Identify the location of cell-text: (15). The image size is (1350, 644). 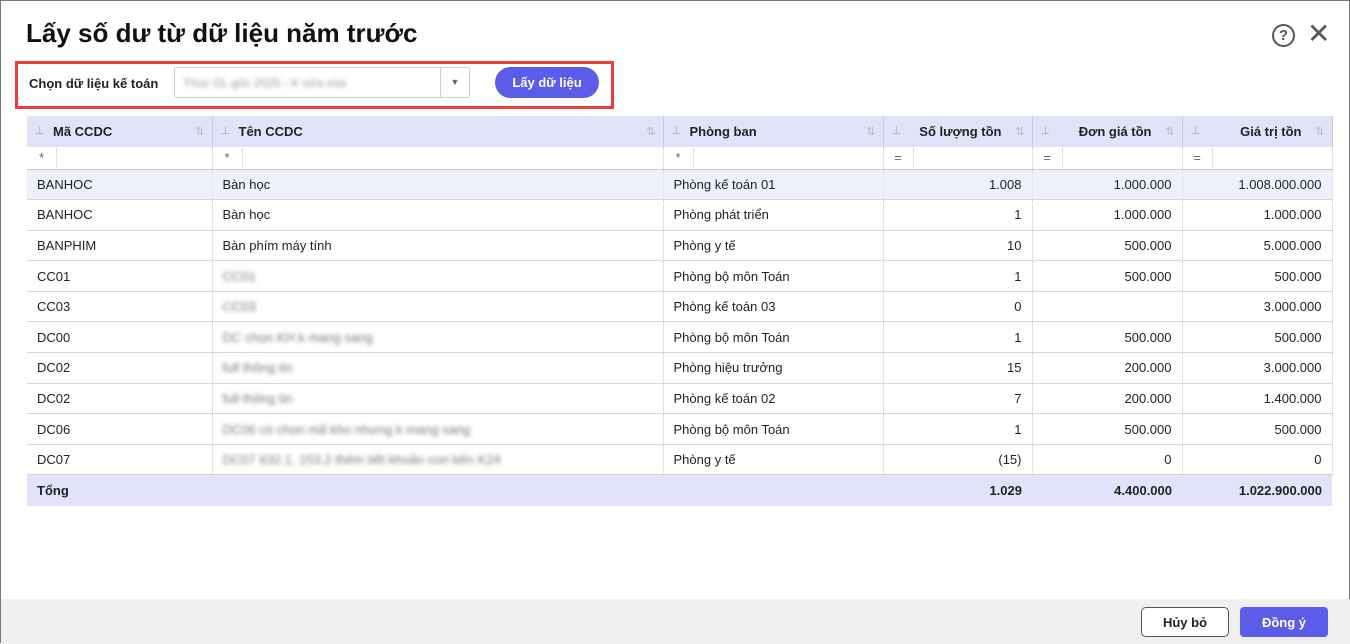
(1010, 460).